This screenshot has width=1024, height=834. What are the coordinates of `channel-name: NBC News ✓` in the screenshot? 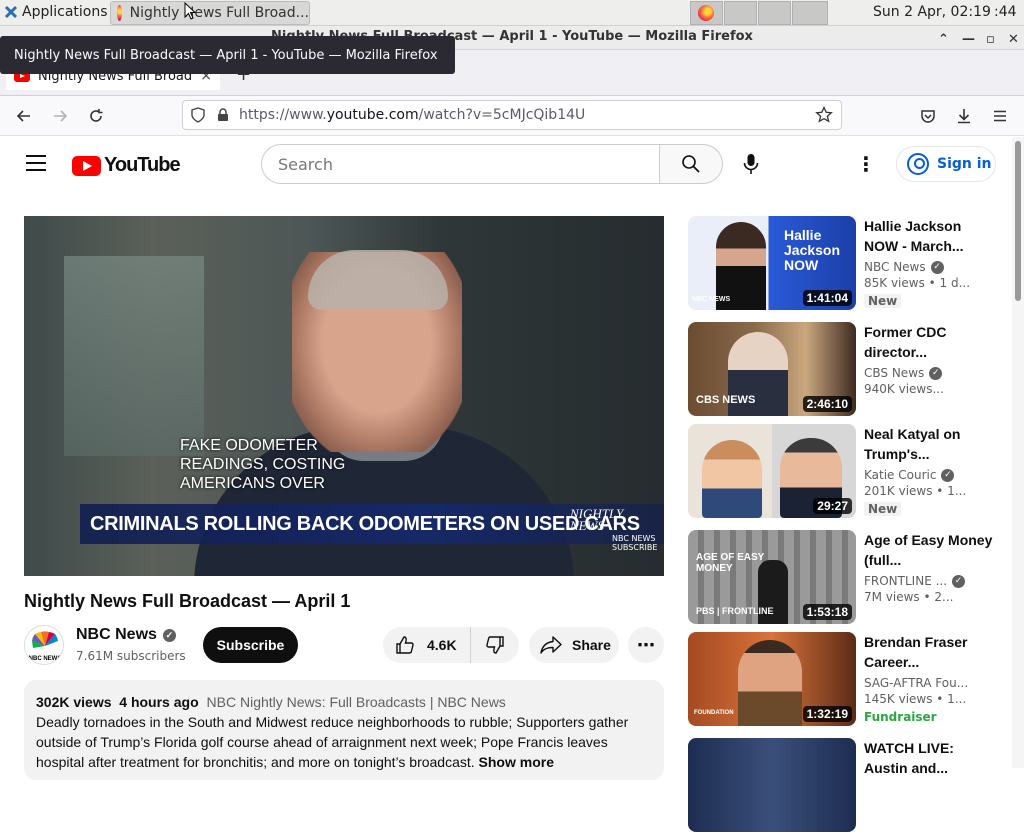 It's located at (126, 635).